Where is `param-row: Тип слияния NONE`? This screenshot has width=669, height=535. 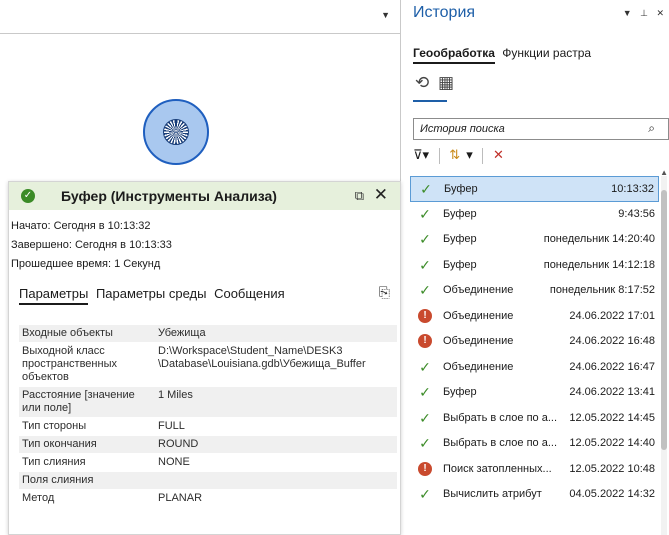 param-row: Тип слияния NONE is located at coordinates (208, 462).